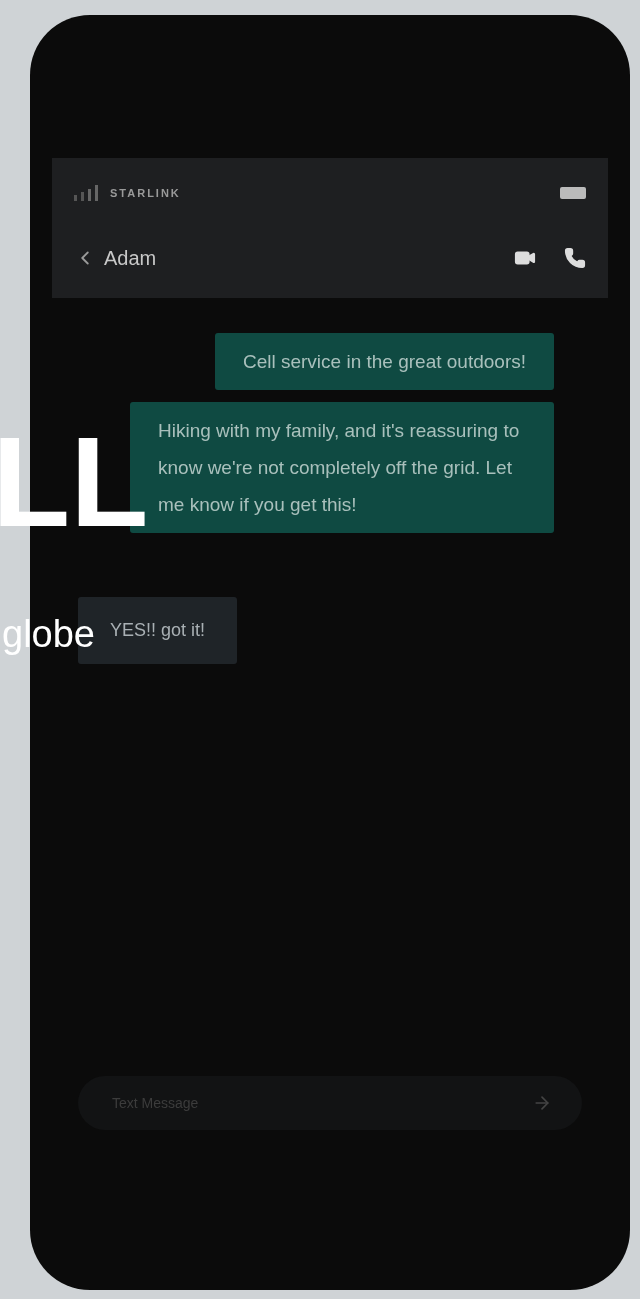 This screenshot has height=1299, width=640. Describe the element at coordinates (573, 193) in the screenshot. I see `battery-icon` at that location.